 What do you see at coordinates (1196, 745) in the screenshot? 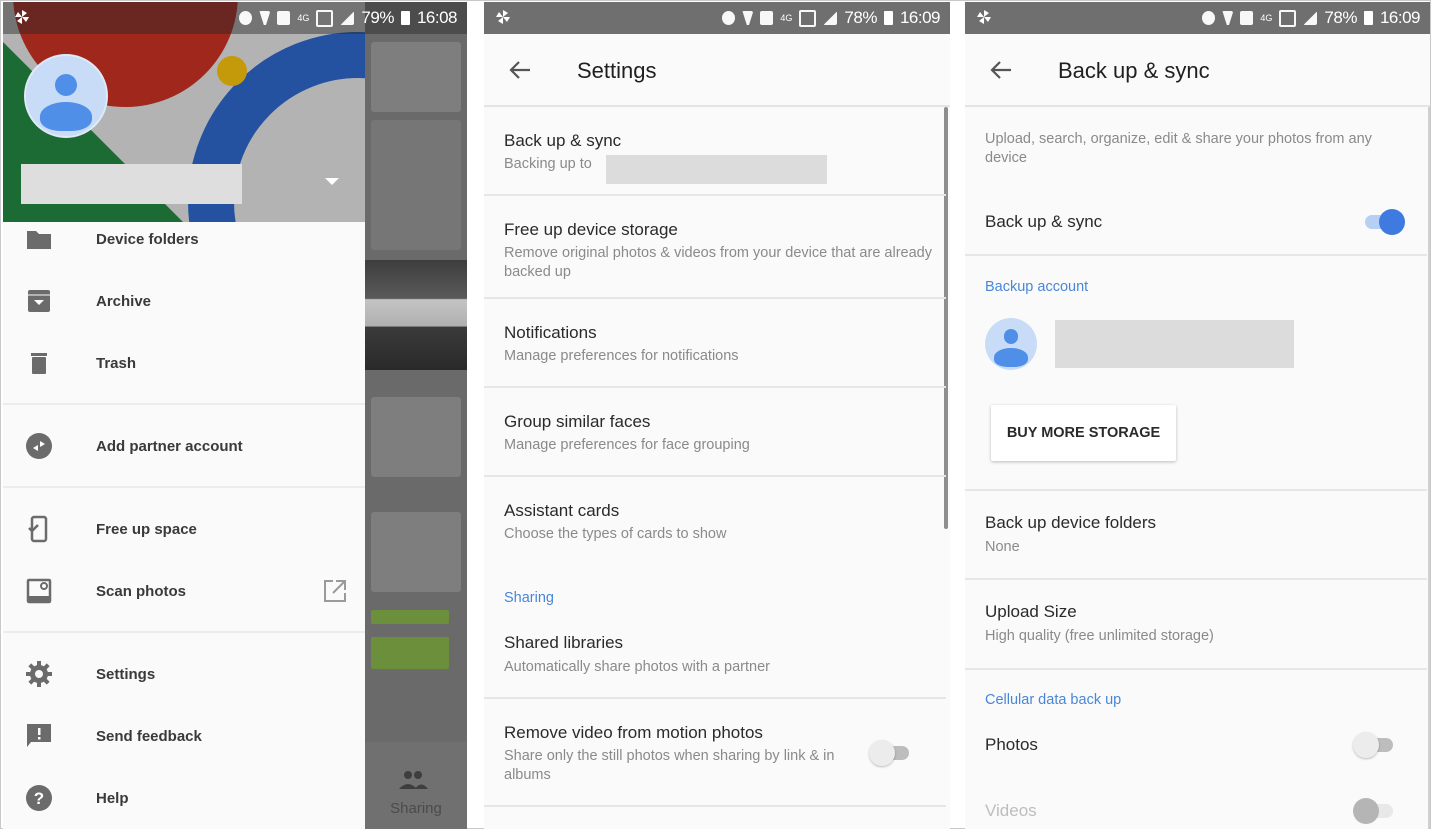
I see `cellular-photos-setting: Photos` at bounding box center [1196, 745].